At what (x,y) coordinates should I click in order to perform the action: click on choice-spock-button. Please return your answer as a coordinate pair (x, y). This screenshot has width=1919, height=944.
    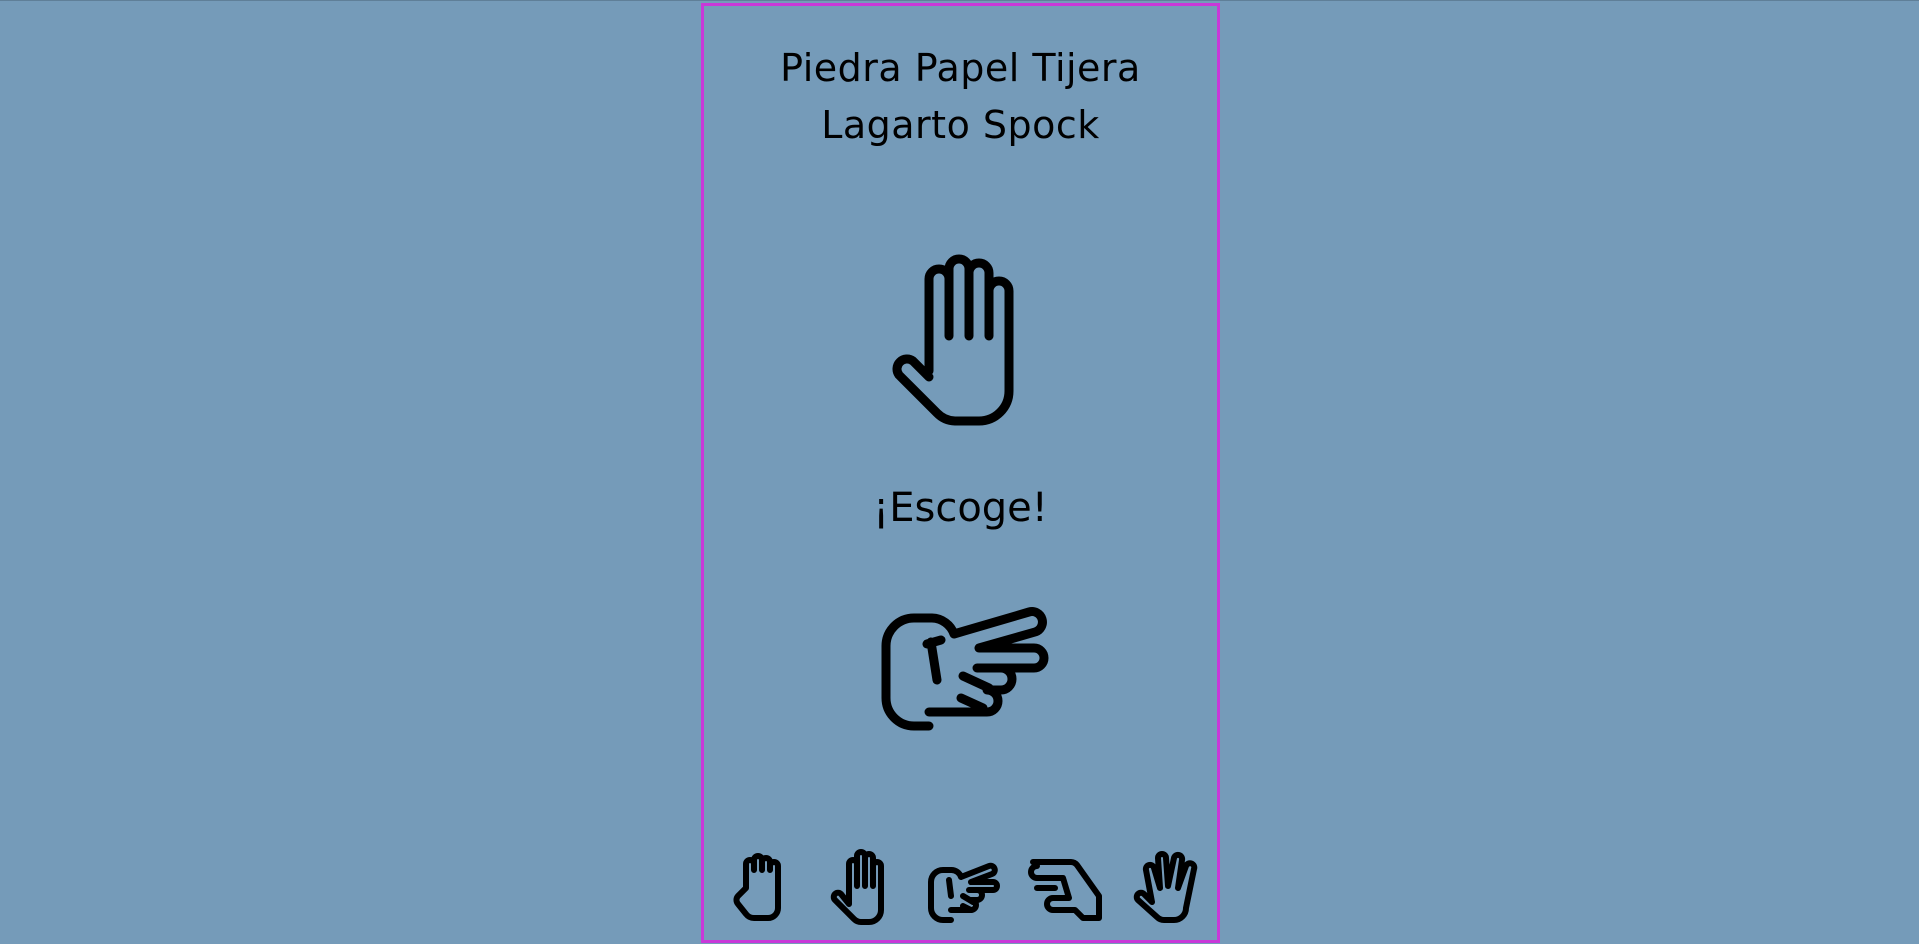
    Looking at the image, I should click on (1166, 887).